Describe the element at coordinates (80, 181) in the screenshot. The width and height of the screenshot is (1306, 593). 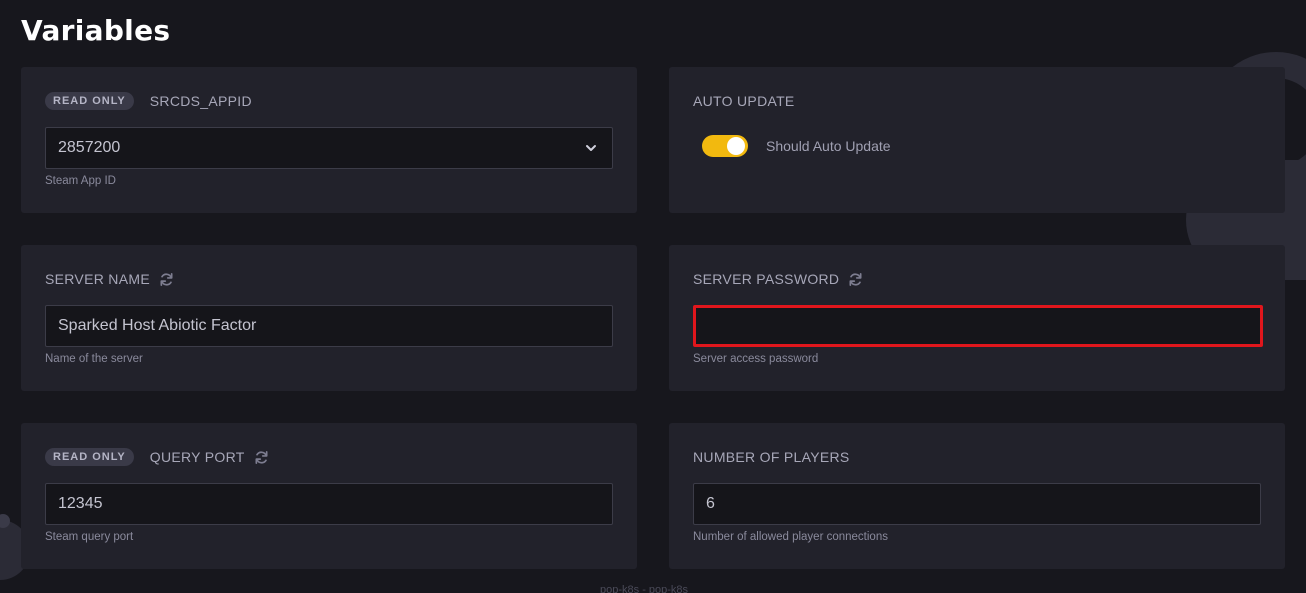
I see `help-text: Steam App ID` at that location.